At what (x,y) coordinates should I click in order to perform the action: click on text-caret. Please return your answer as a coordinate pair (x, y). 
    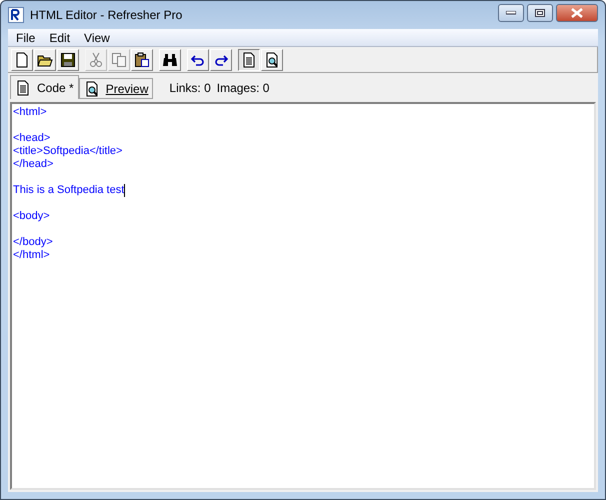
    Looking at the image, I should click on (125, 190).